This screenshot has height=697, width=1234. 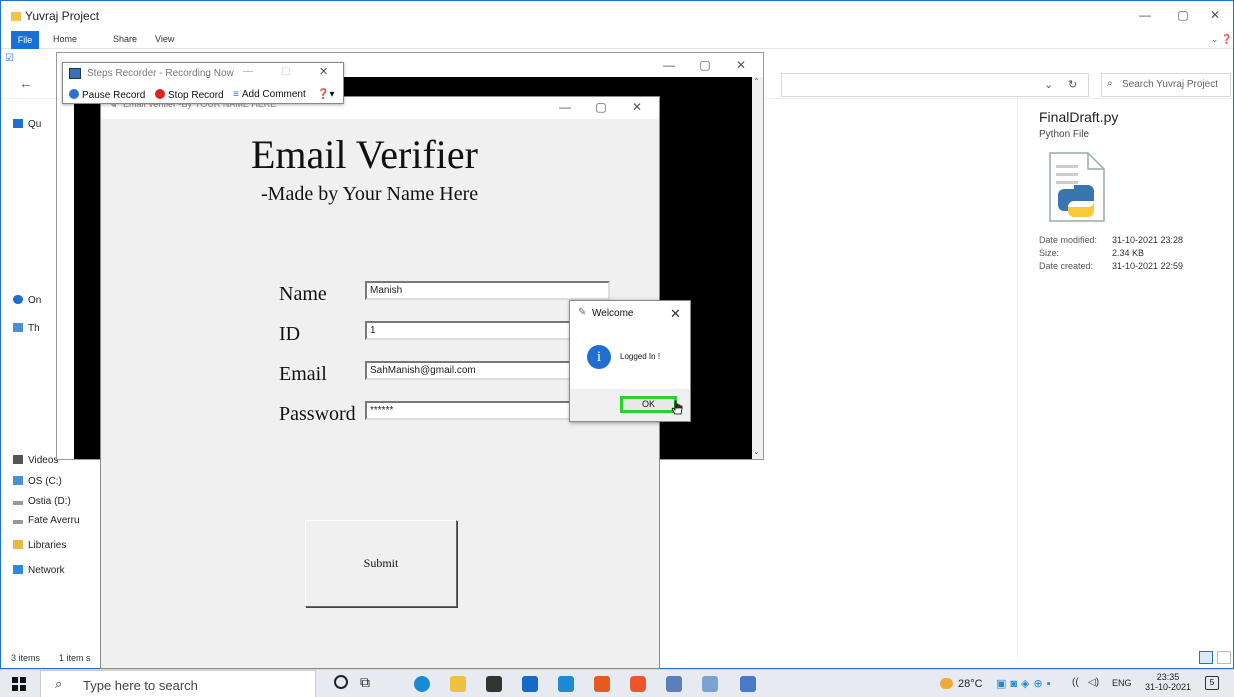 What do you see at coordinates (637, 107) in the screenshot?
I see `ev-close-button: ✕` at bounding box center [637, 107].